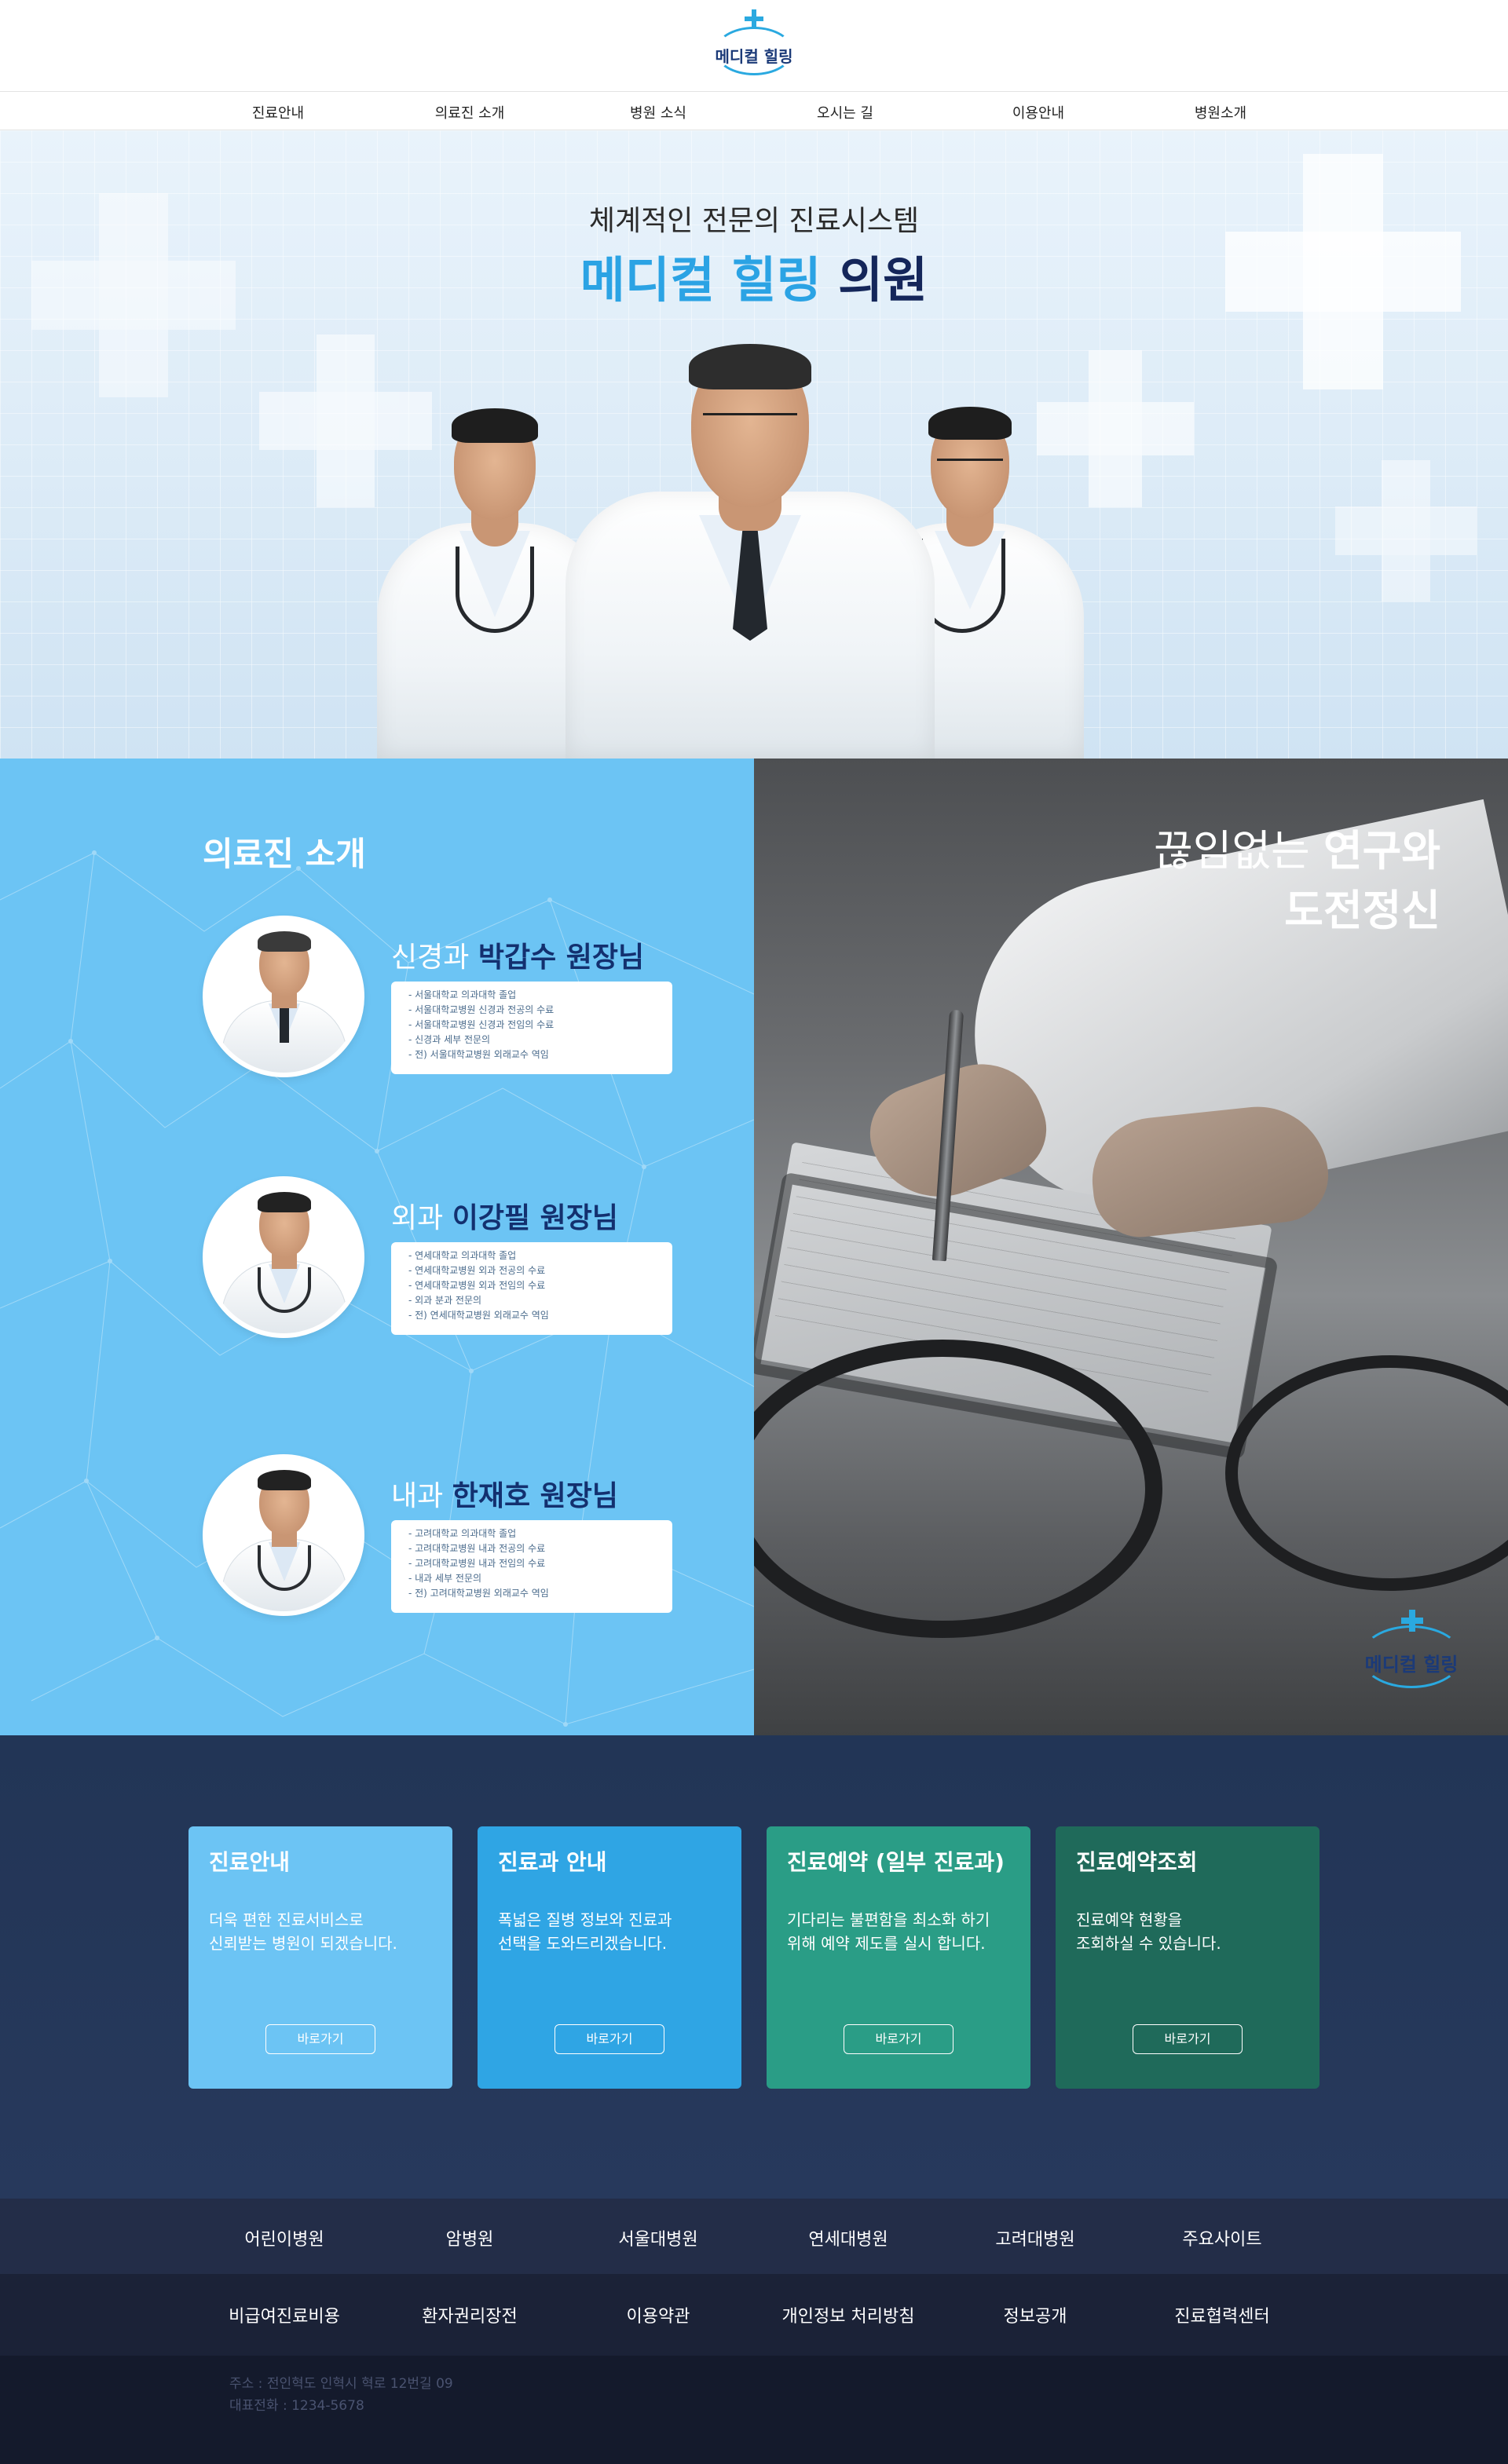 The width and height of the screenshot is (1508, 2464). Describe the element at coordinates (320, 1958) in the screenshot. I see `service-card: 진료안내 더욱 편한 진료서비스로 신뢰받는 병원이 되겠습니다. 바로가기` at that location.